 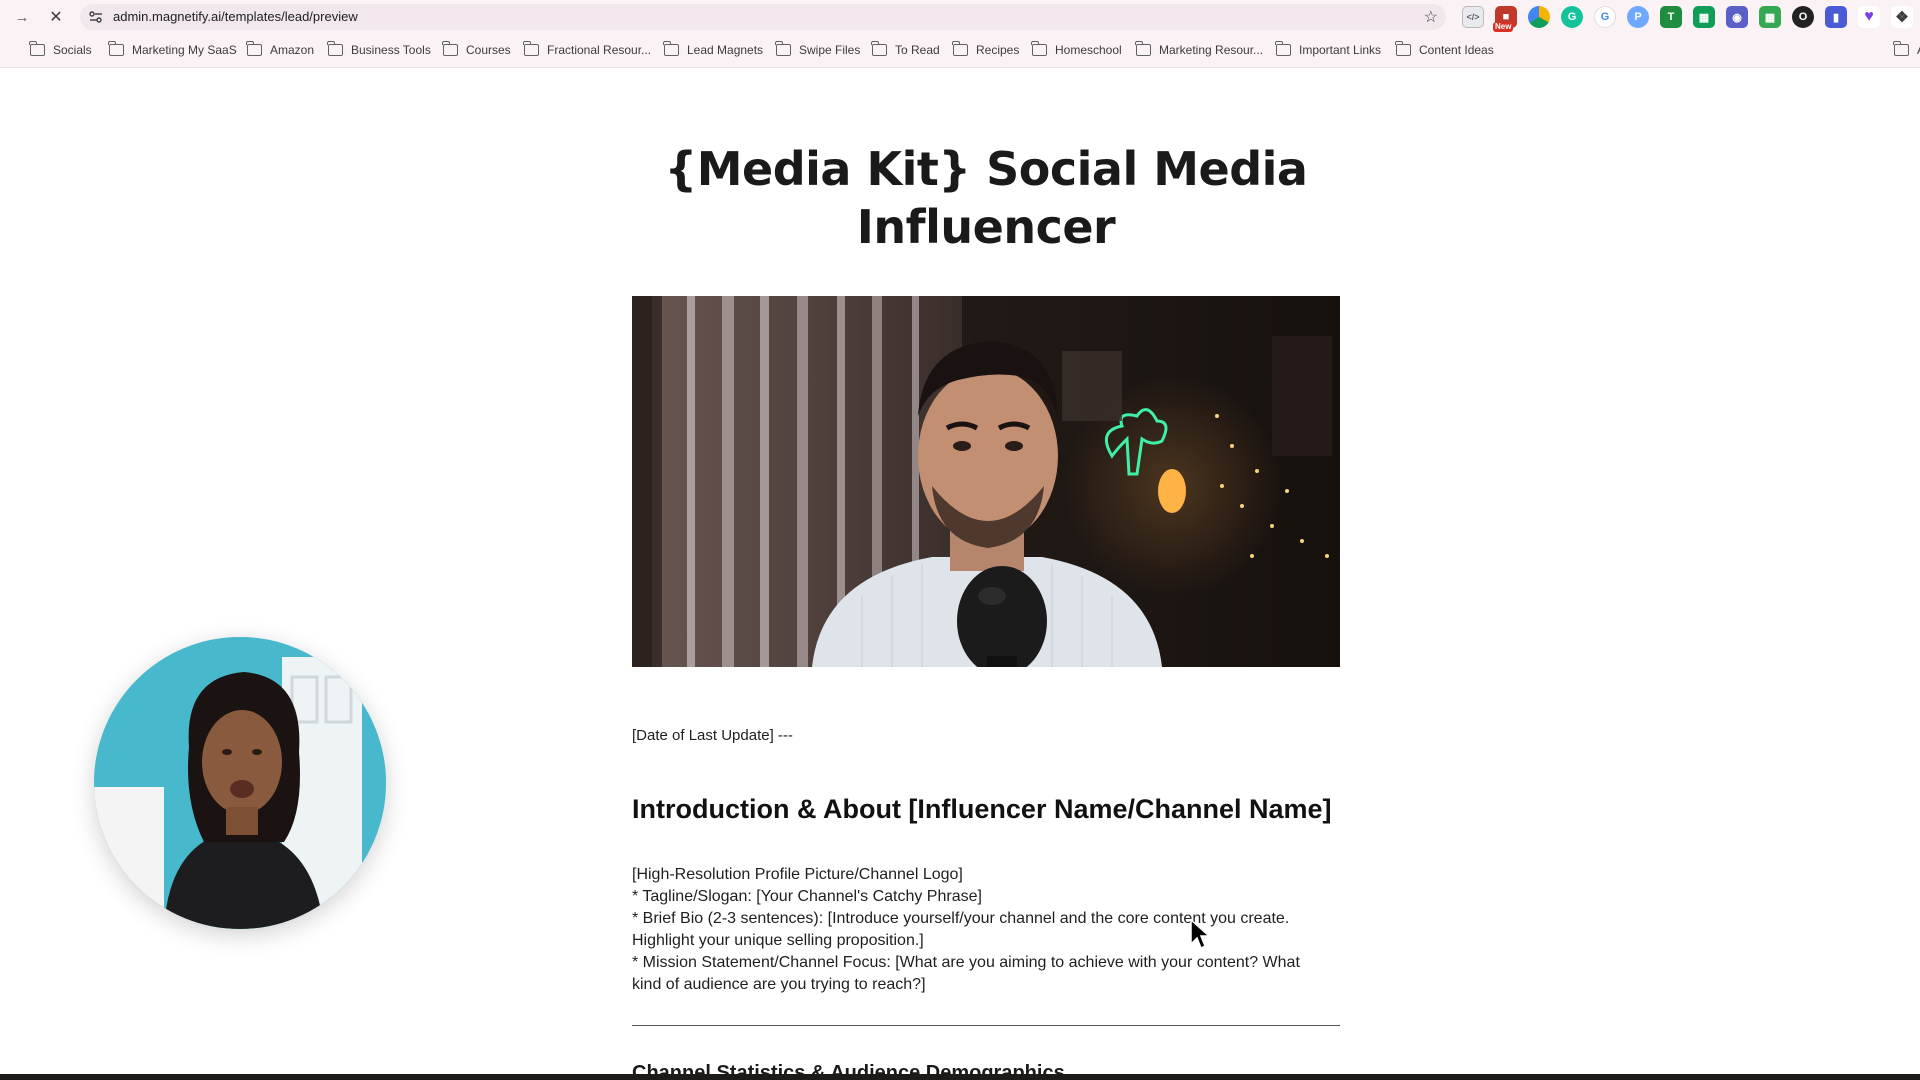 What do you see at coordinates (391, 50) in the screenshot?
I see `bookmark-label: Business Tools` at bounding box center [391, 50].